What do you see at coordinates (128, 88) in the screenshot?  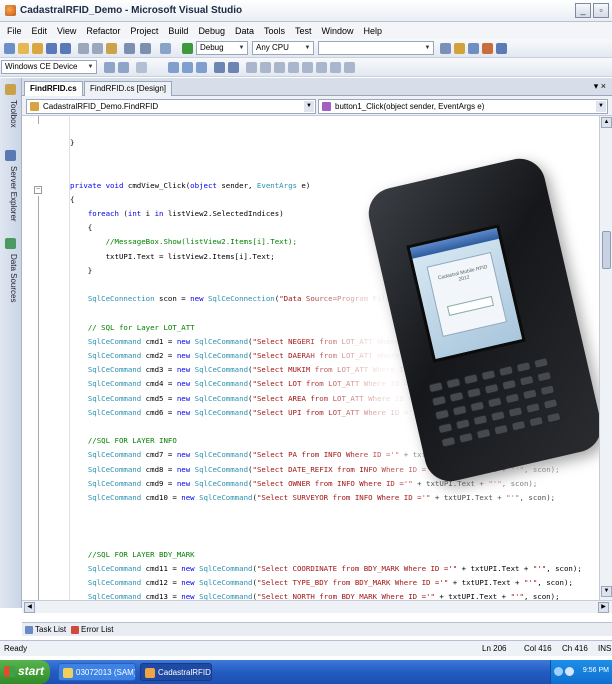 I see `tab-findrfid-design: FindRFID.cs [Design]` at bounding box center [128, 88].